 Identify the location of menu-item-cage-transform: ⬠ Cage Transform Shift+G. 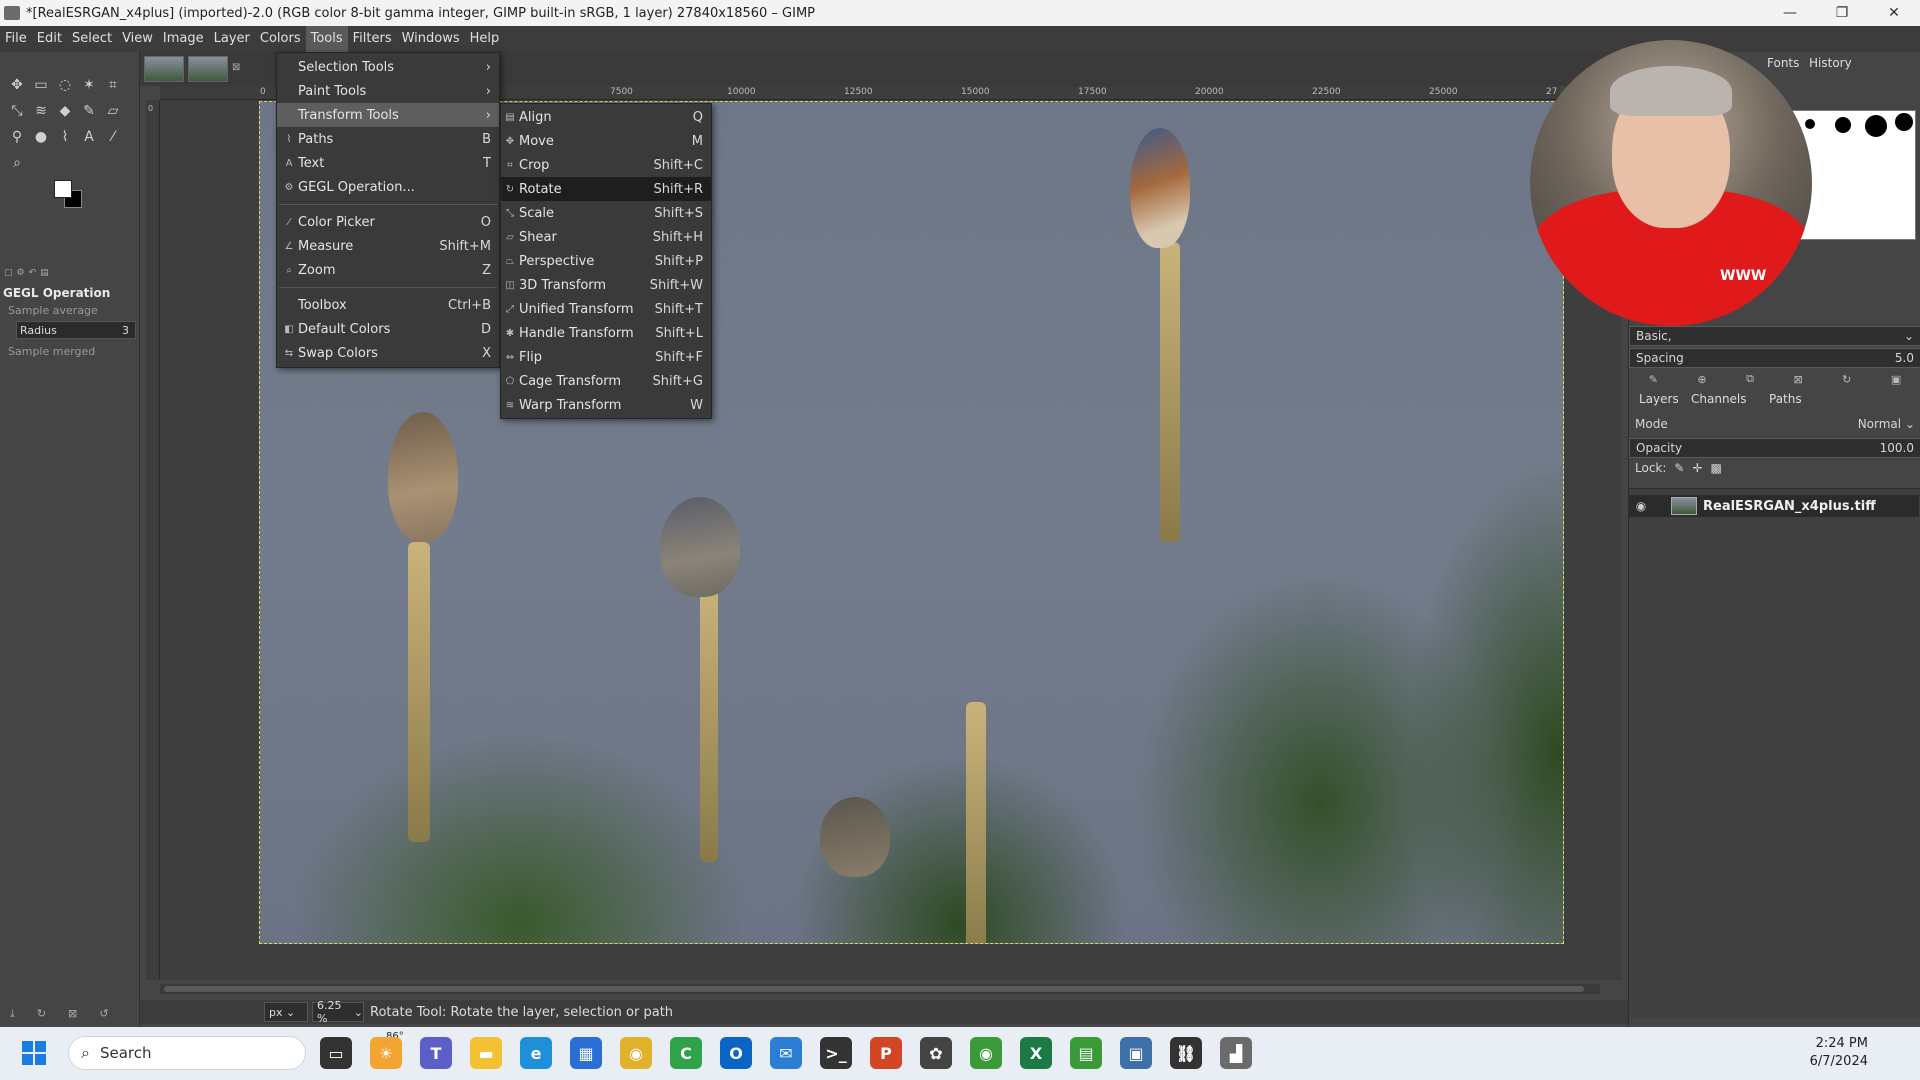
(606, 381).